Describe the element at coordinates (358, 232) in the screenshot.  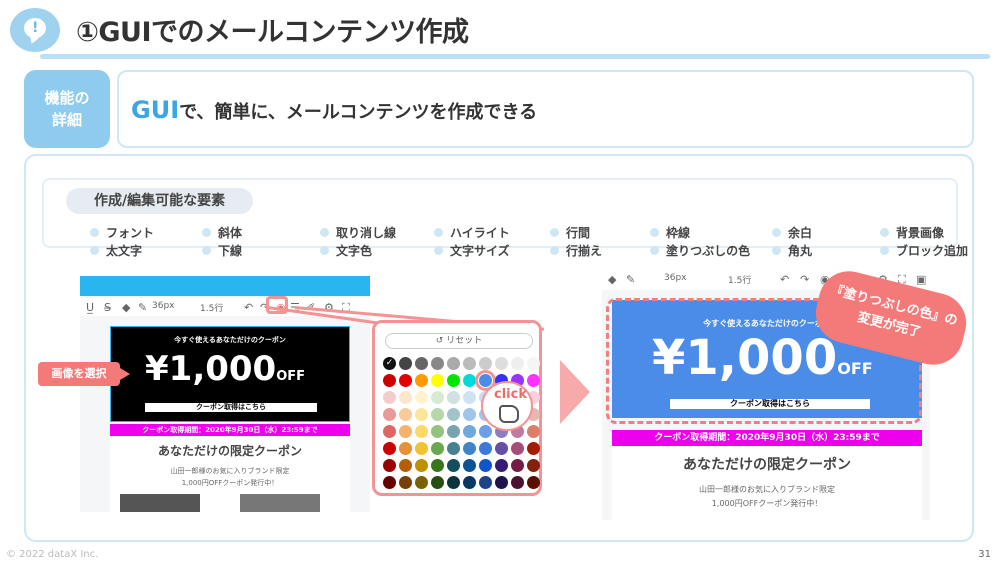
I see `editable-element-item: 取り消し線` at that location.